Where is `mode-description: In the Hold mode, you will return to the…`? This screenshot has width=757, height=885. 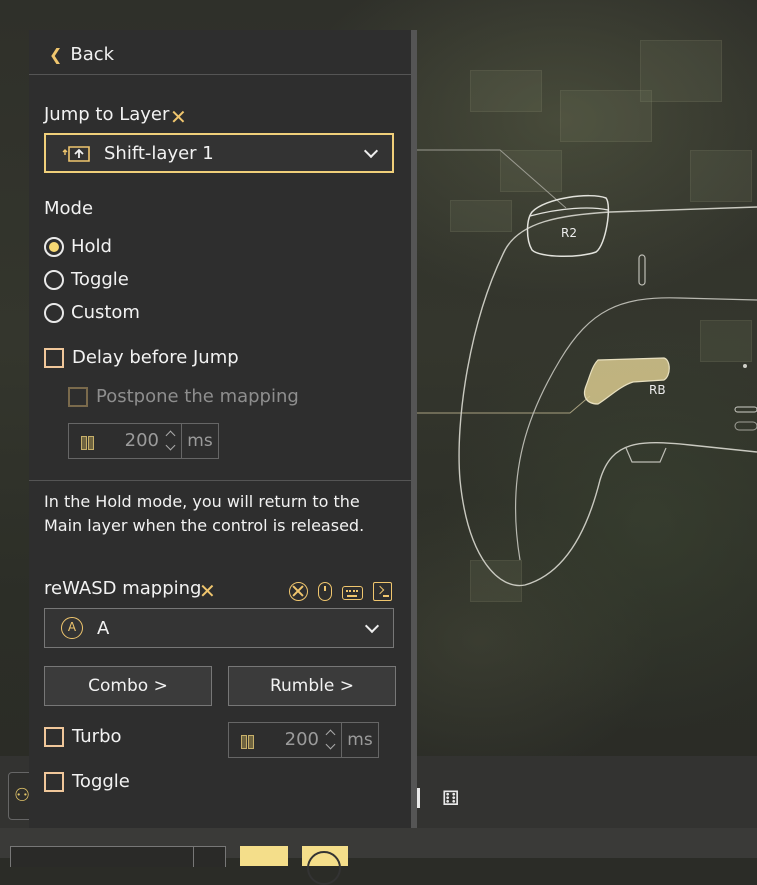 mode-description: In the Hold mode, you will return to the… is located at coordinates (204, 513).